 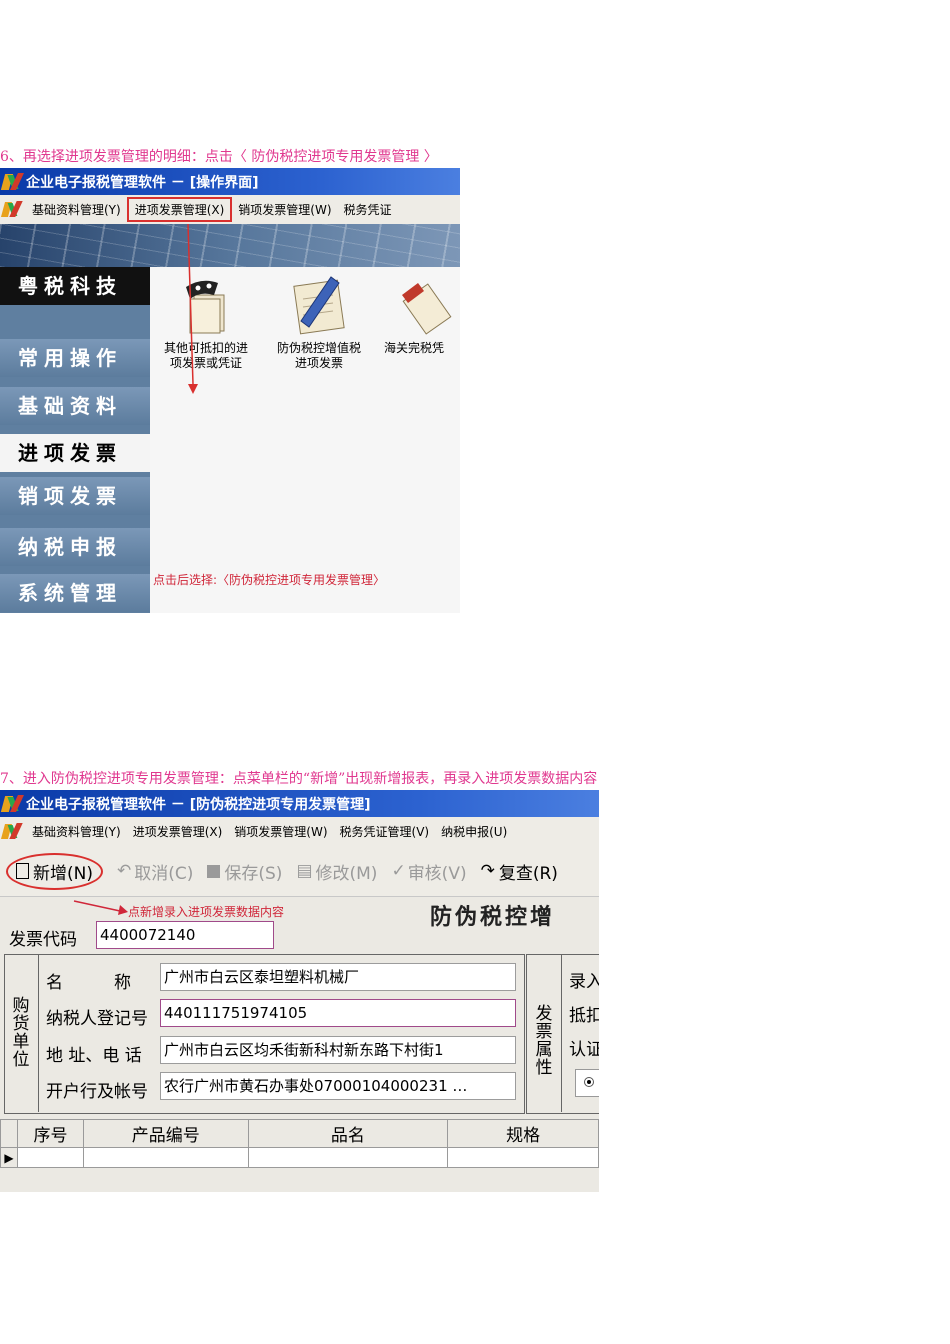 What do you see at coordinates (9, 1157) in the screenshot?
I see `current-row-pointer-icon: ▶` at bounding box center [9, 1157].